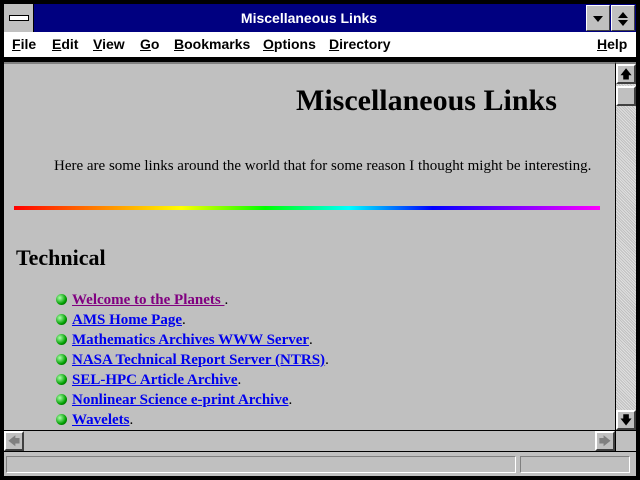  I want to click on link-ams-home: AMS Home Page, so click(127, 320).